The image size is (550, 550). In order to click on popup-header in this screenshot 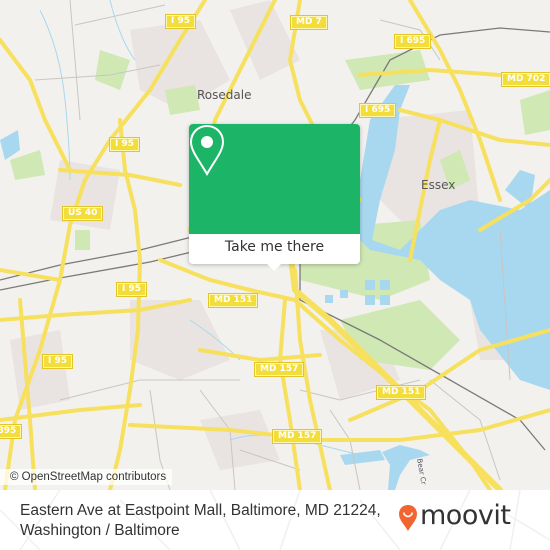, I will do `click(274, 179)`.